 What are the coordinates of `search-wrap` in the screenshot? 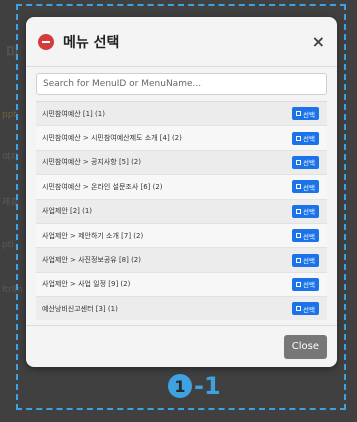 It's located at (181, 83).